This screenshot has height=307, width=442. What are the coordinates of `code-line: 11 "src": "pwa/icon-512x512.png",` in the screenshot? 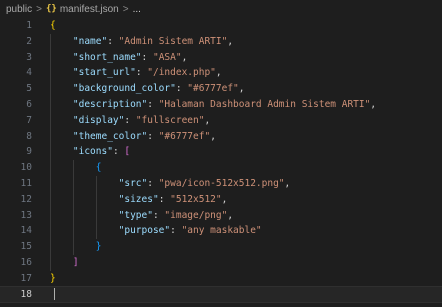 It's located at (221, 184).